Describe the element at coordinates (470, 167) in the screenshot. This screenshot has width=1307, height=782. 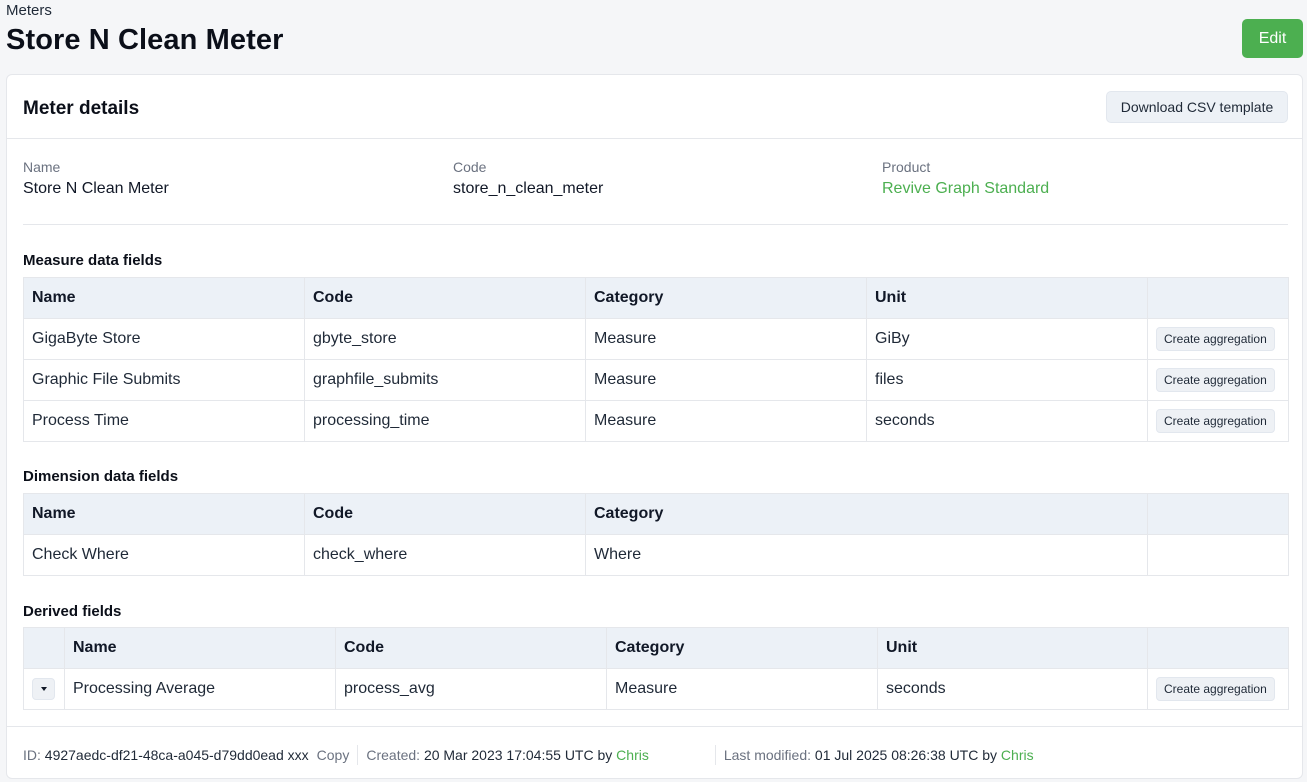
I see `code-label: Code` at that location.